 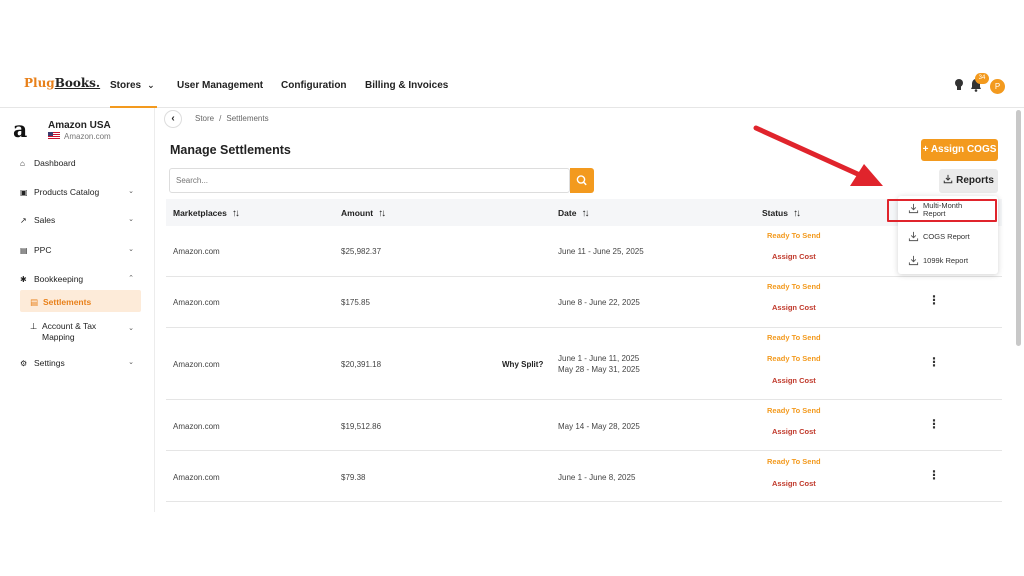 I want to click on menu-item-cogs-report: COGS Report, so click(x=939, y=236).